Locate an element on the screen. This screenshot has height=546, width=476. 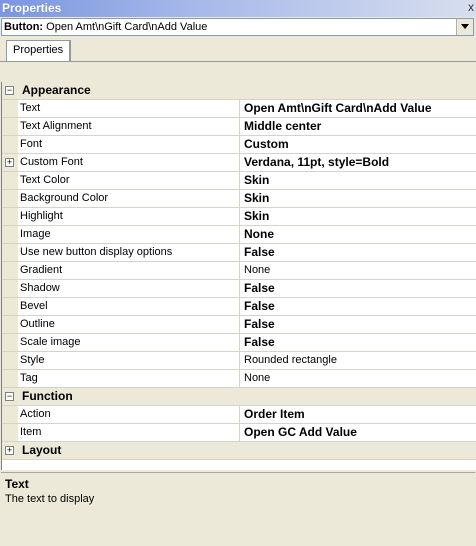
property-row: Text Alignment Middle center is located at coordinates (239, 127).